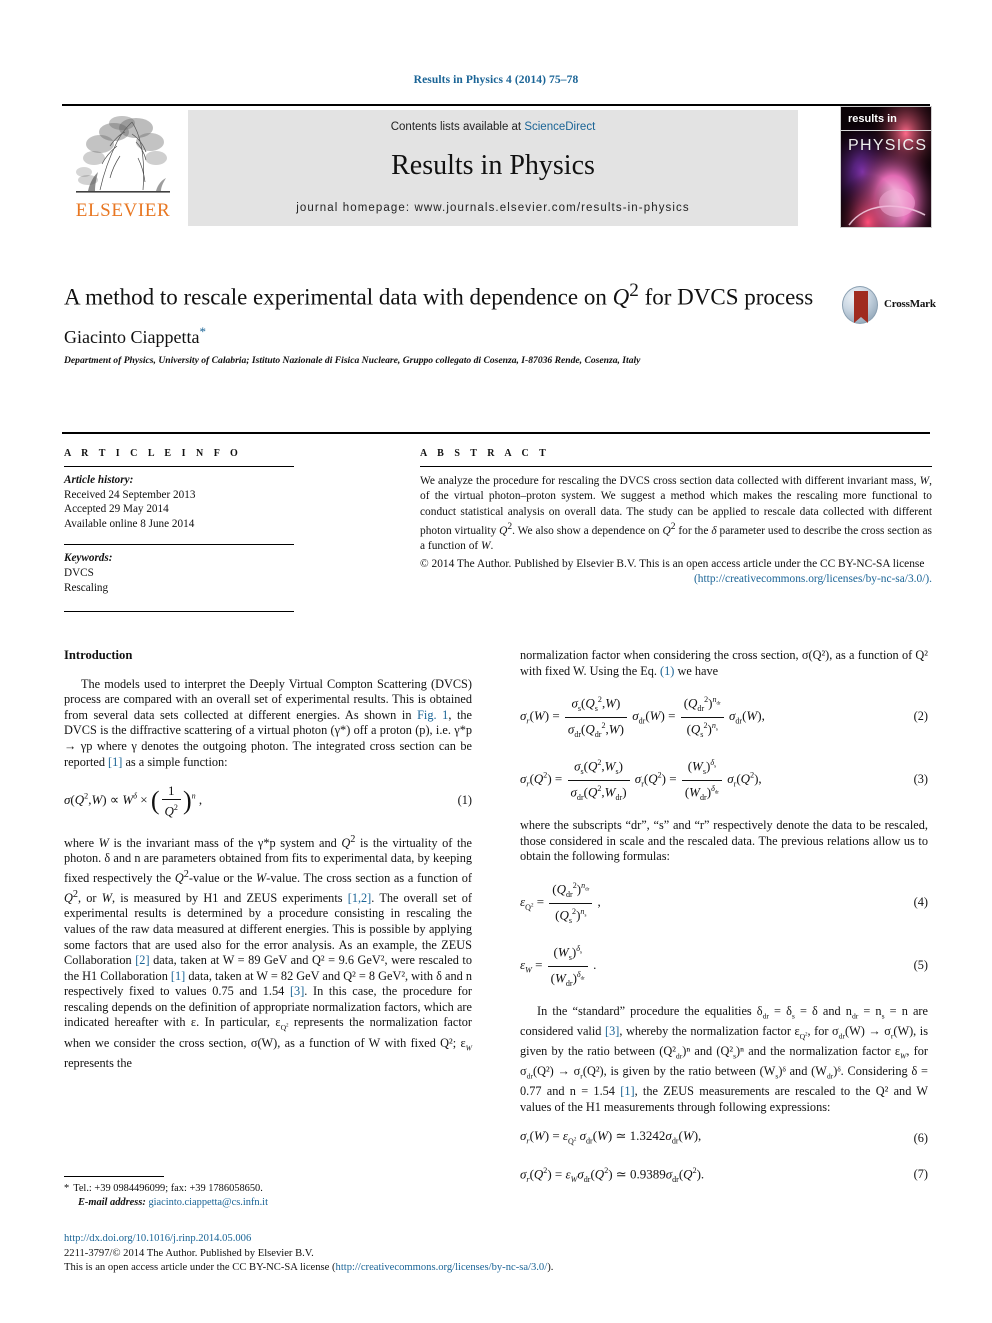 The width and height of the screenshot is (992, 1323). Describe the element at coordinates (142, 960) in the screenshot. I see `citation-link-2: [2]` at that location.